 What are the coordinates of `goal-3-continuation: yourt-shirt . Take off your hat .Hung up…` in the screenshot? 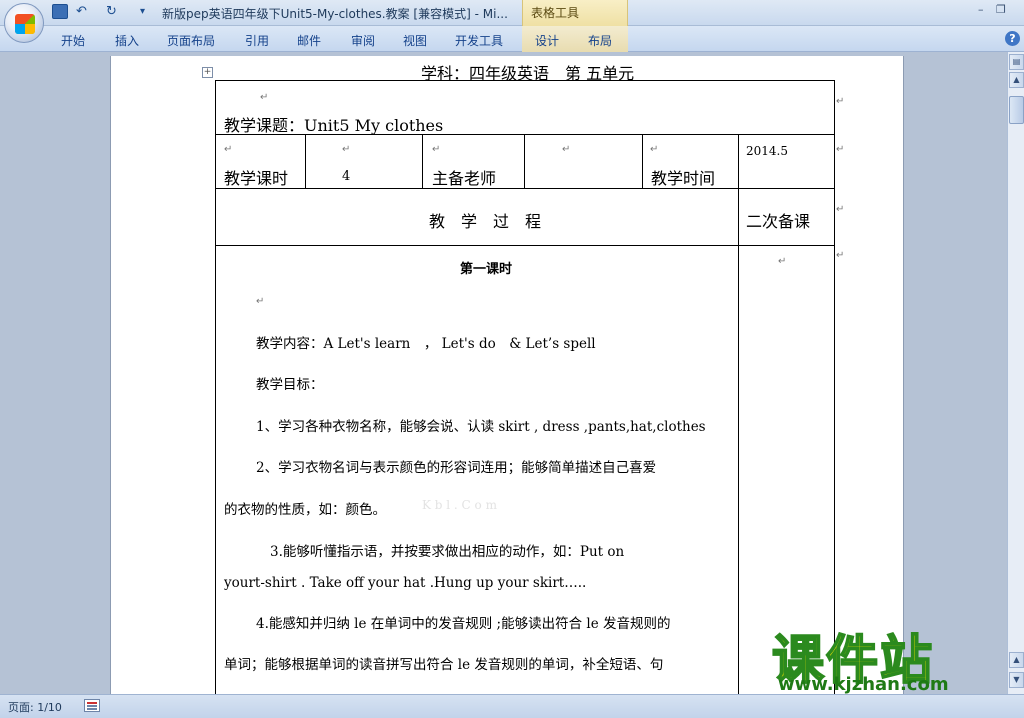 It's located at (405, 583).